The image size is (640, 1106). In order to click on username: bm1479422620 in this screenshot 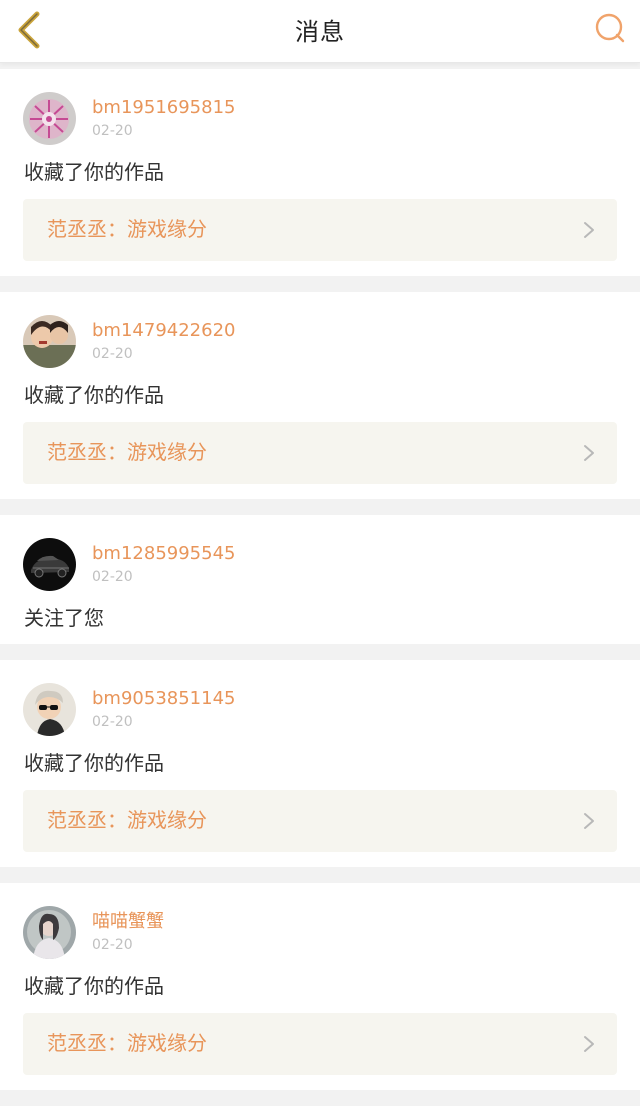, I will do `click(163, 331)`.